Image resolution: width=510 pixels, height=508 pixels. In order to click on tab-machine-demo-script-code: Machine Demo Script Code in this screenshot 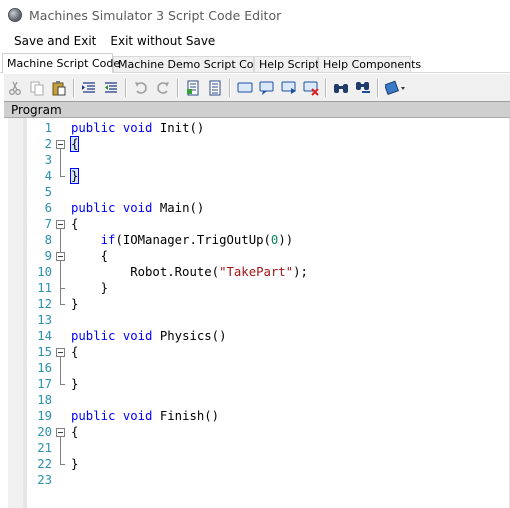, I will do `click(190, 64)`.